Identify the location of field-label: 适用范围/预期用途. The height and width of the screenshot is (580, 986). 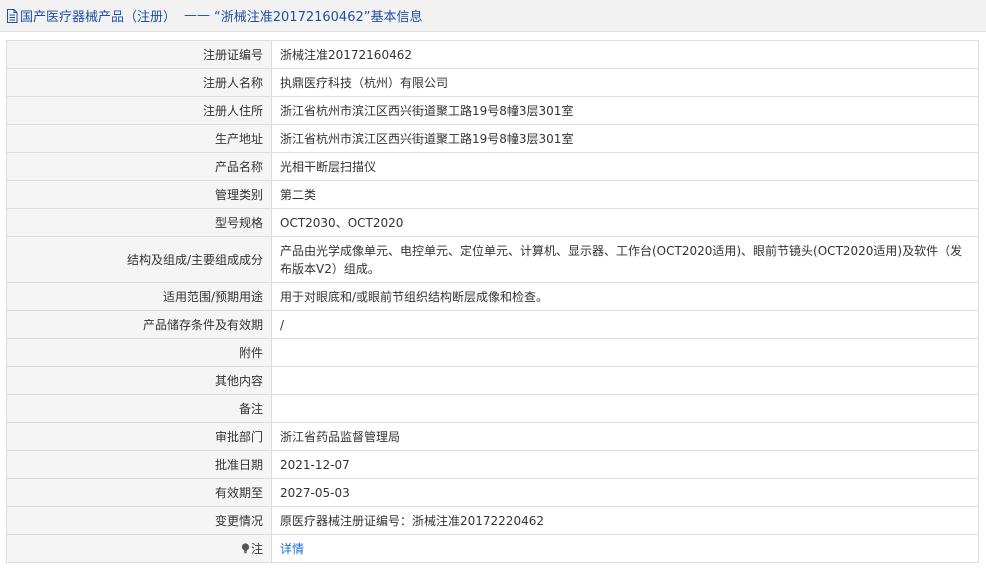
(139, 296).